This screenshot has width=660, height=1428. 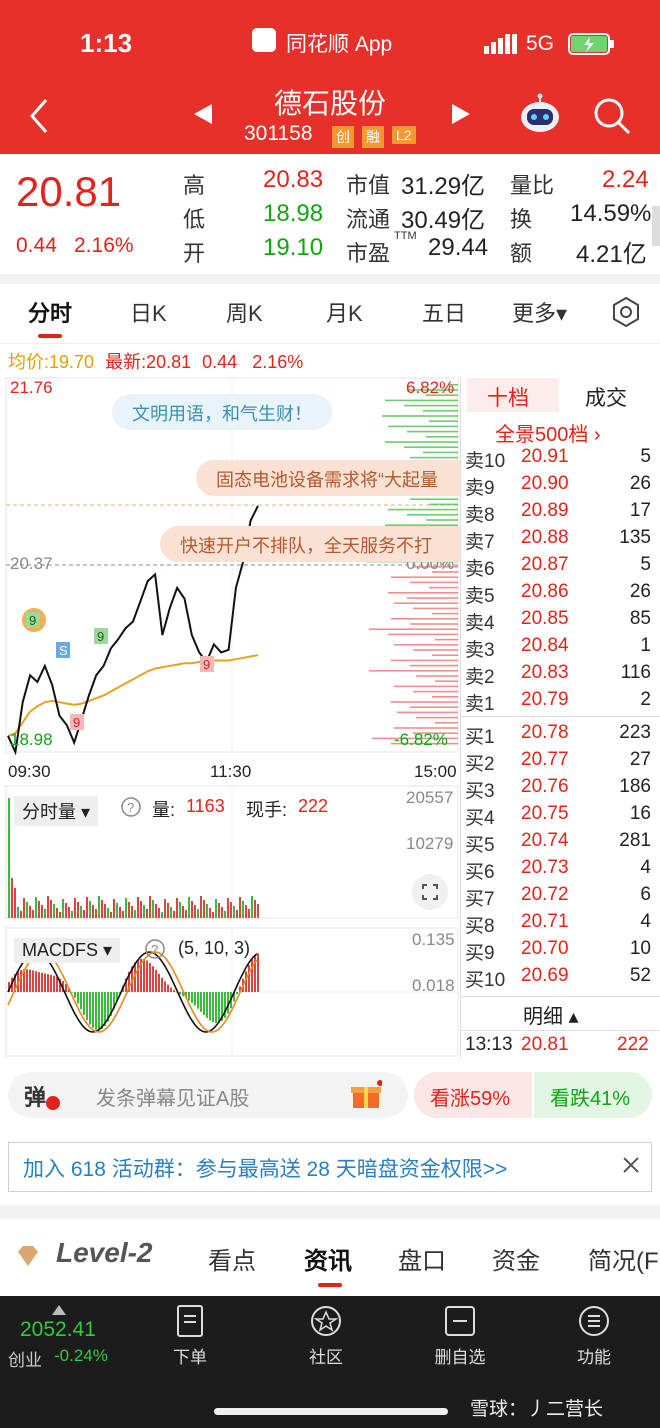 I want to click on macd-help-icon: ?, so click(x=155, y=951).